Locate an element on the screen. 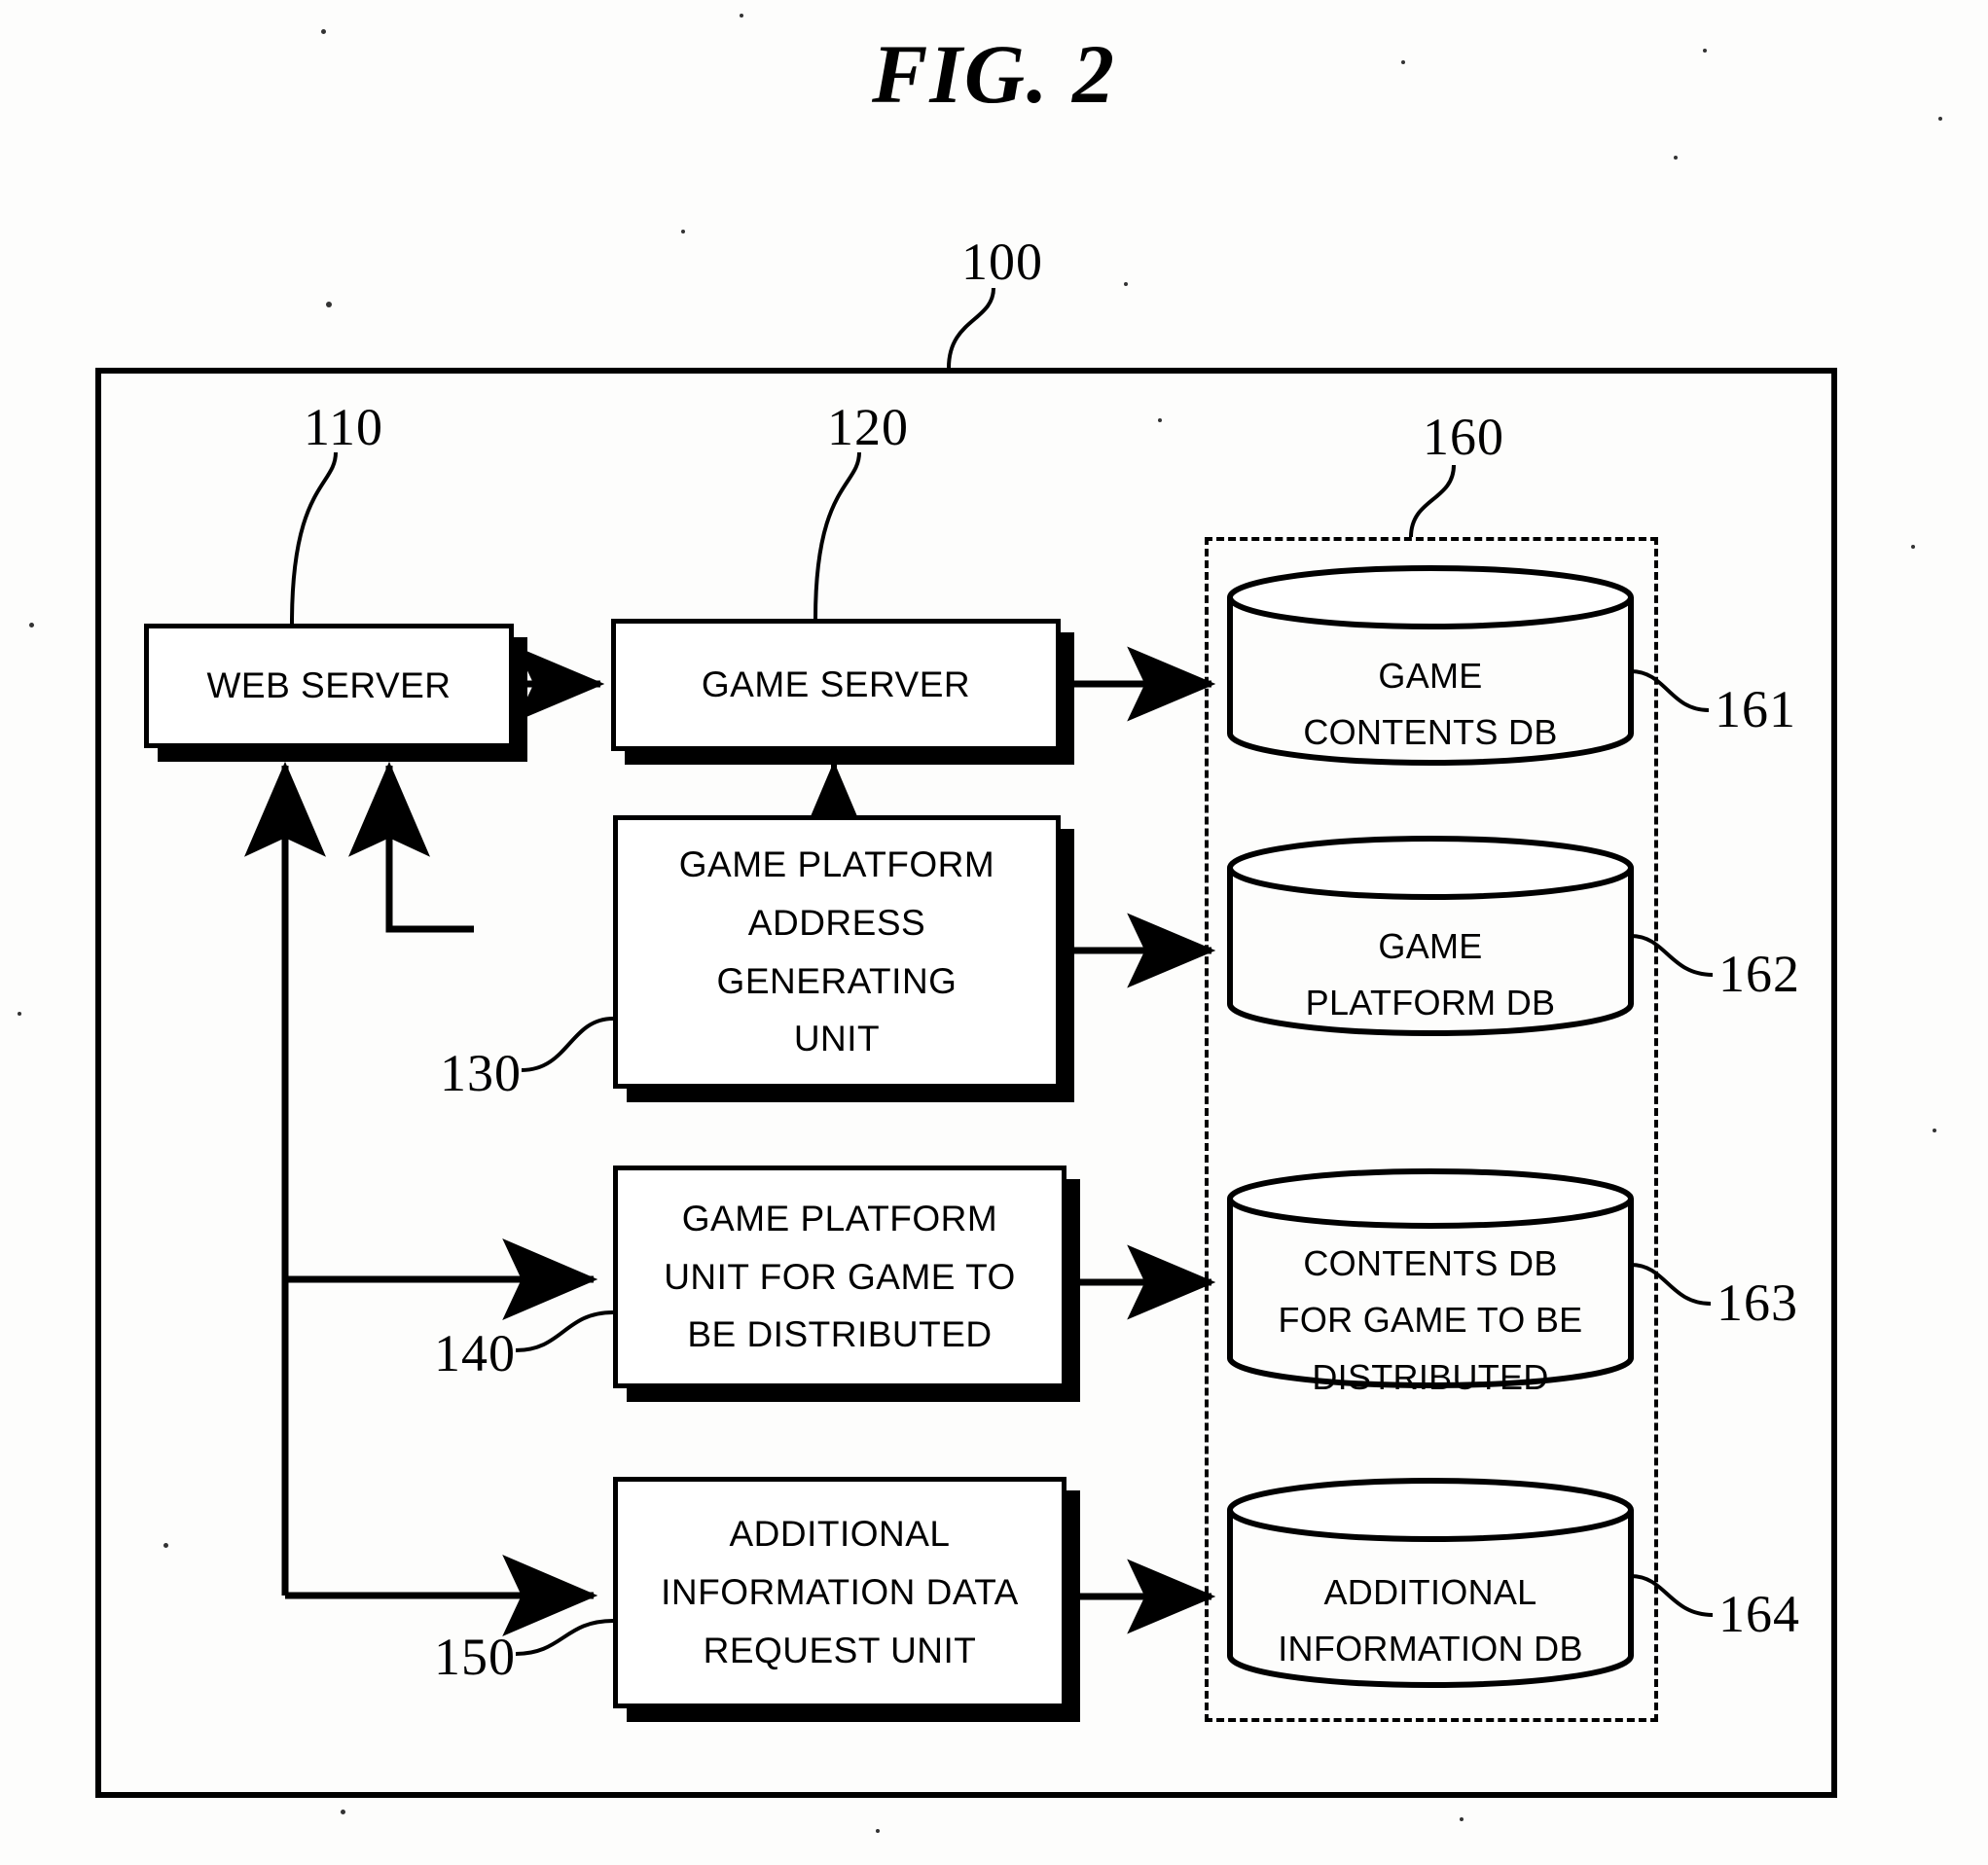 The width and height of the screenshot is (1988, 1865). refnum-120: 120 is located at coordinates (868, 427).